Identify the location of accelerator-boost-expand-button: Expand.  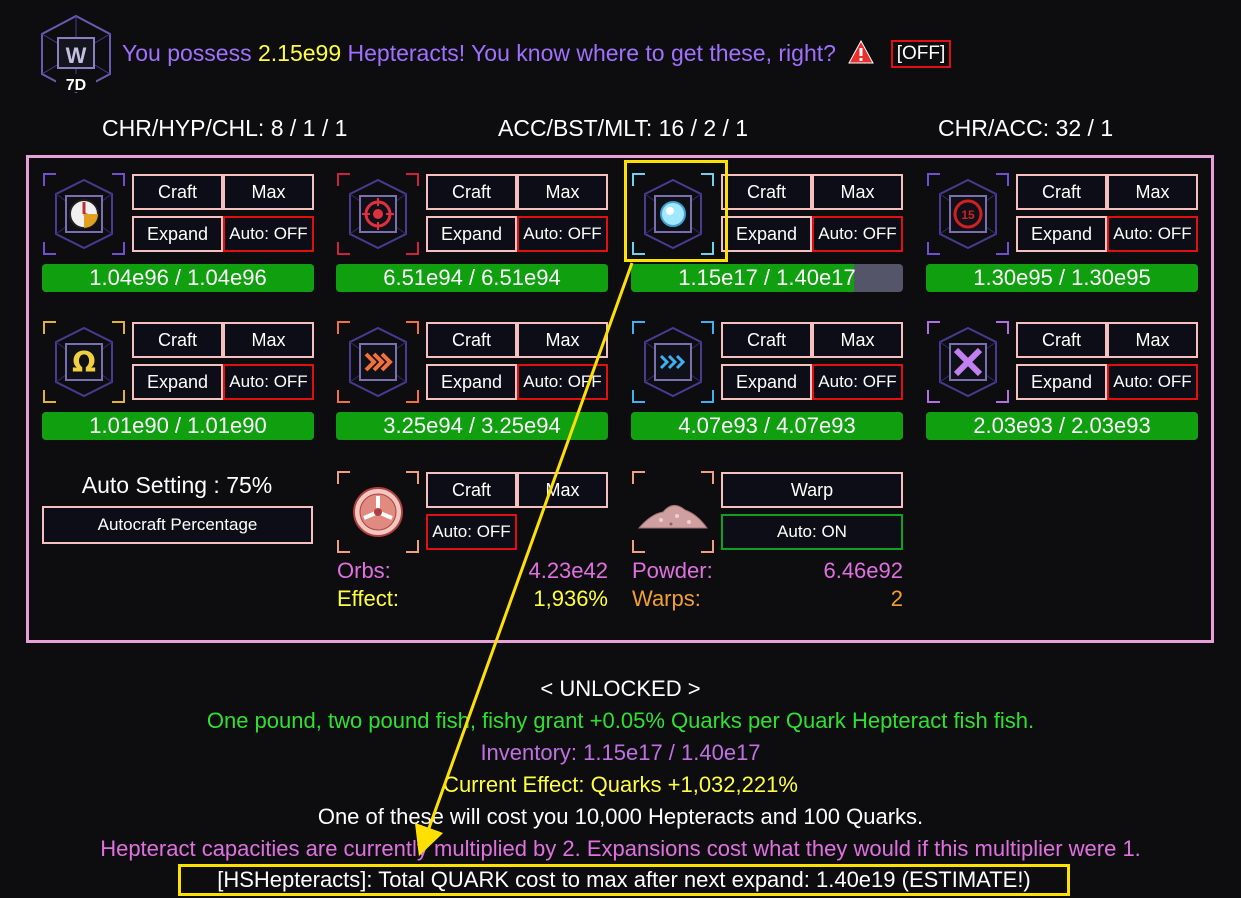
(766, 382).